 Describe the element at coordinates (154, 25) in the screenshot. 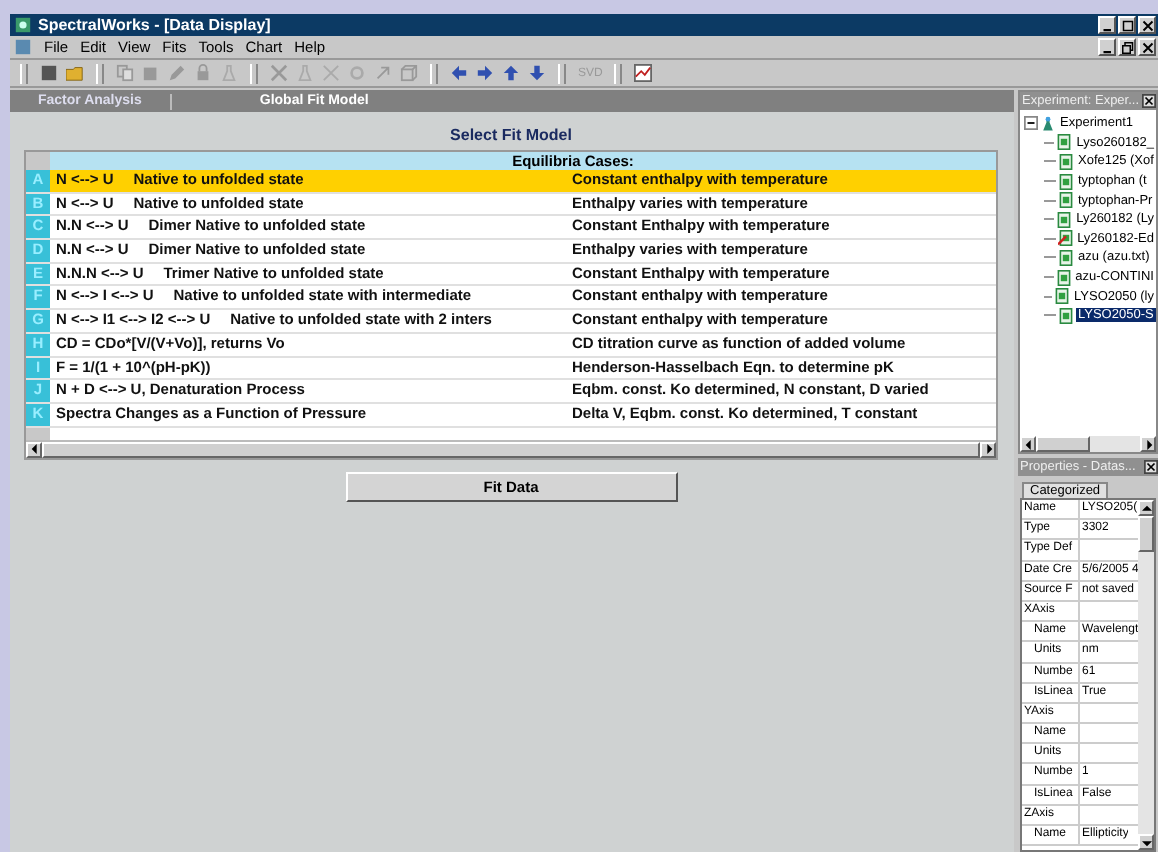

I see `window-title: SpectralWorks - [Data Display]` at that location.